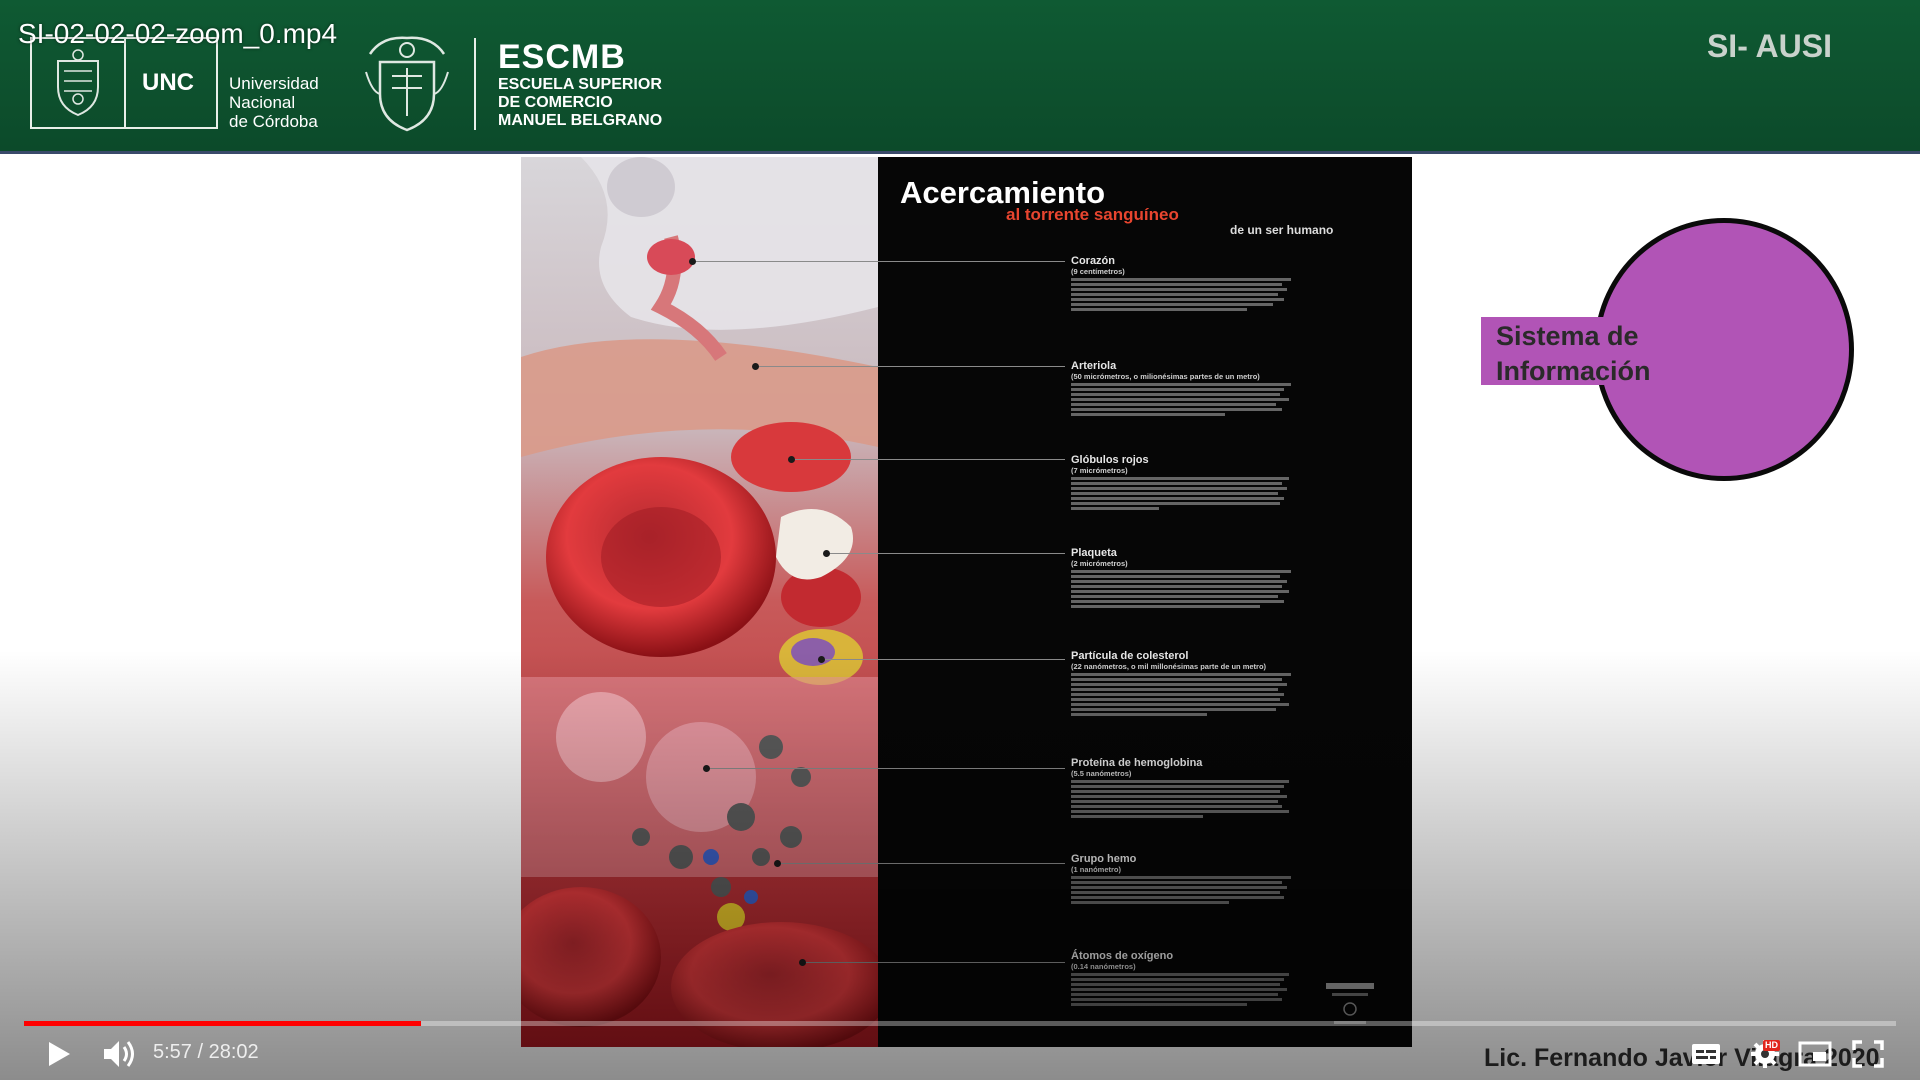 Image resolution: width=1920 pixels, height=1080 pixels. I want to click on poster-entry: Glóbulos rojos (7 micrómetros), so click(1181, 483).